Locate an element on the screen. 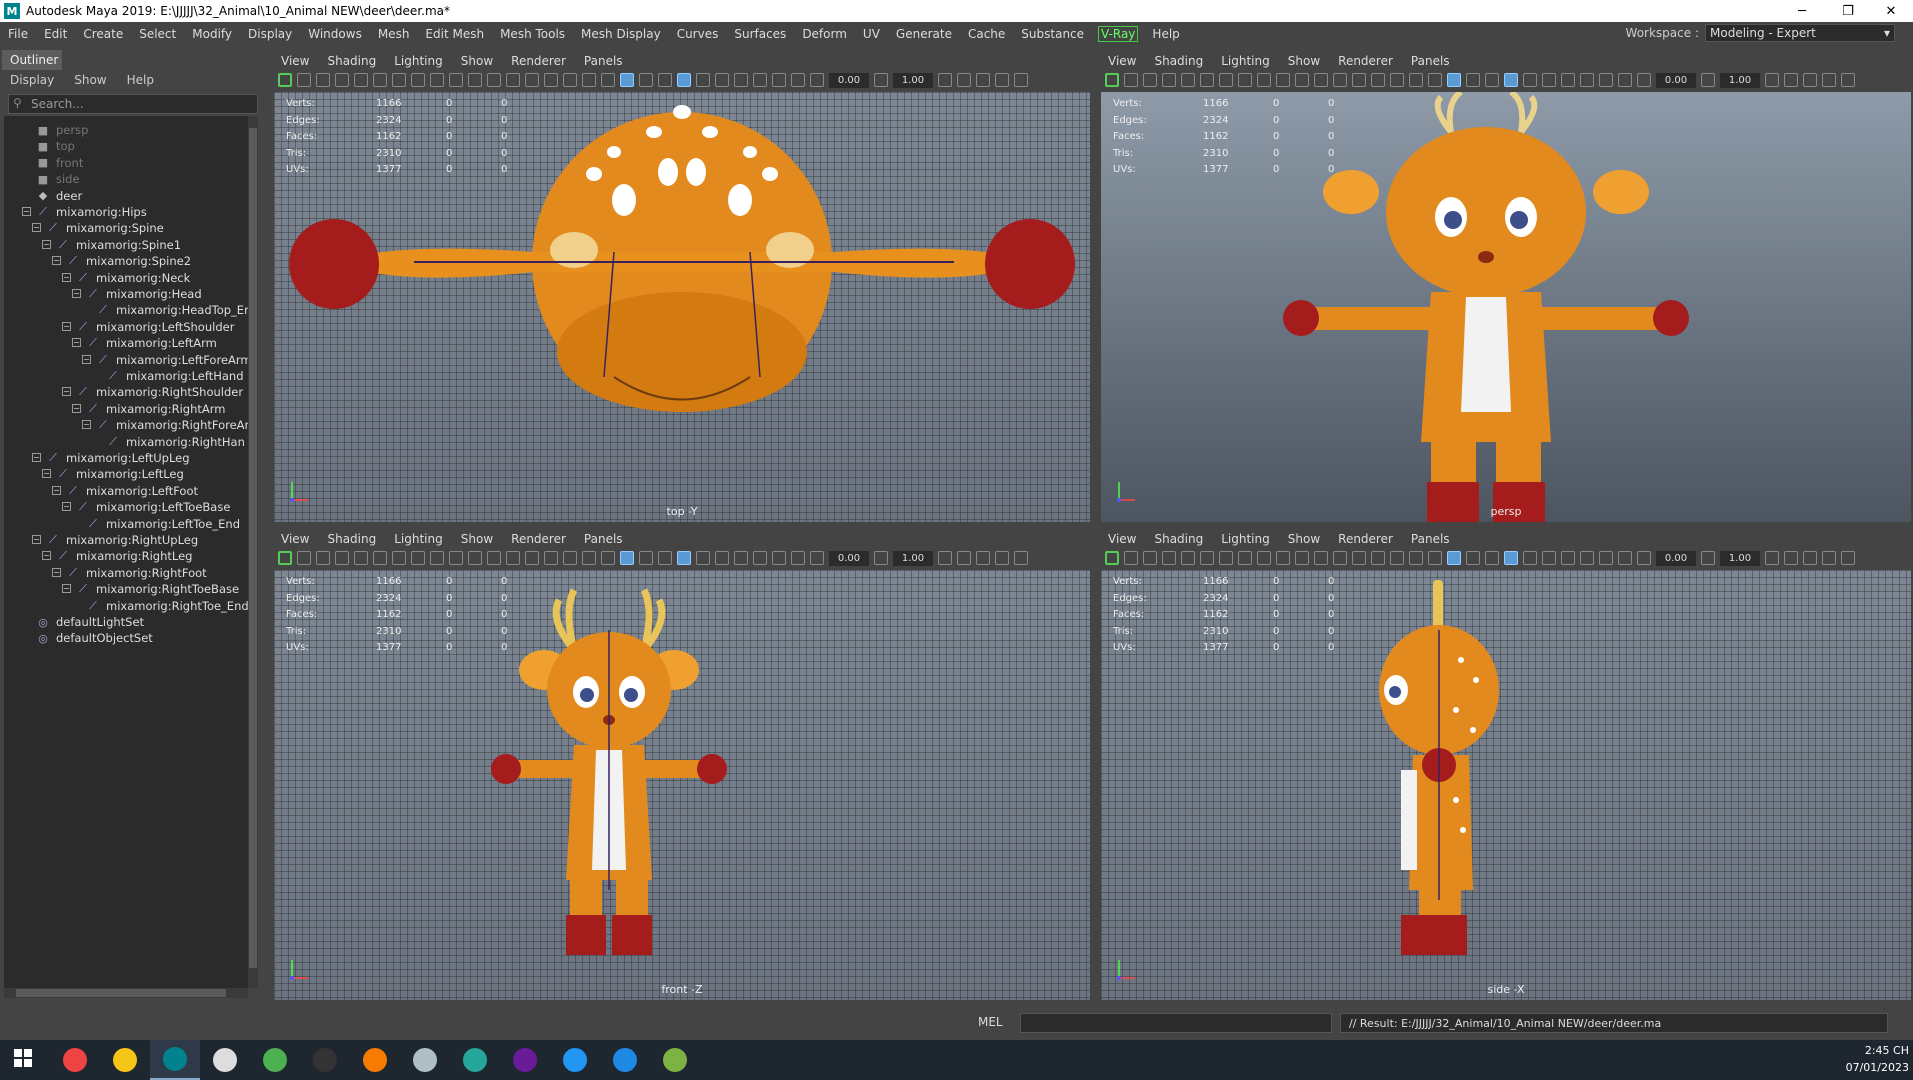 The image size is (1913, 1080). outliner-item: ◎ defaultObjectSet is located at coordinates (94, 638).